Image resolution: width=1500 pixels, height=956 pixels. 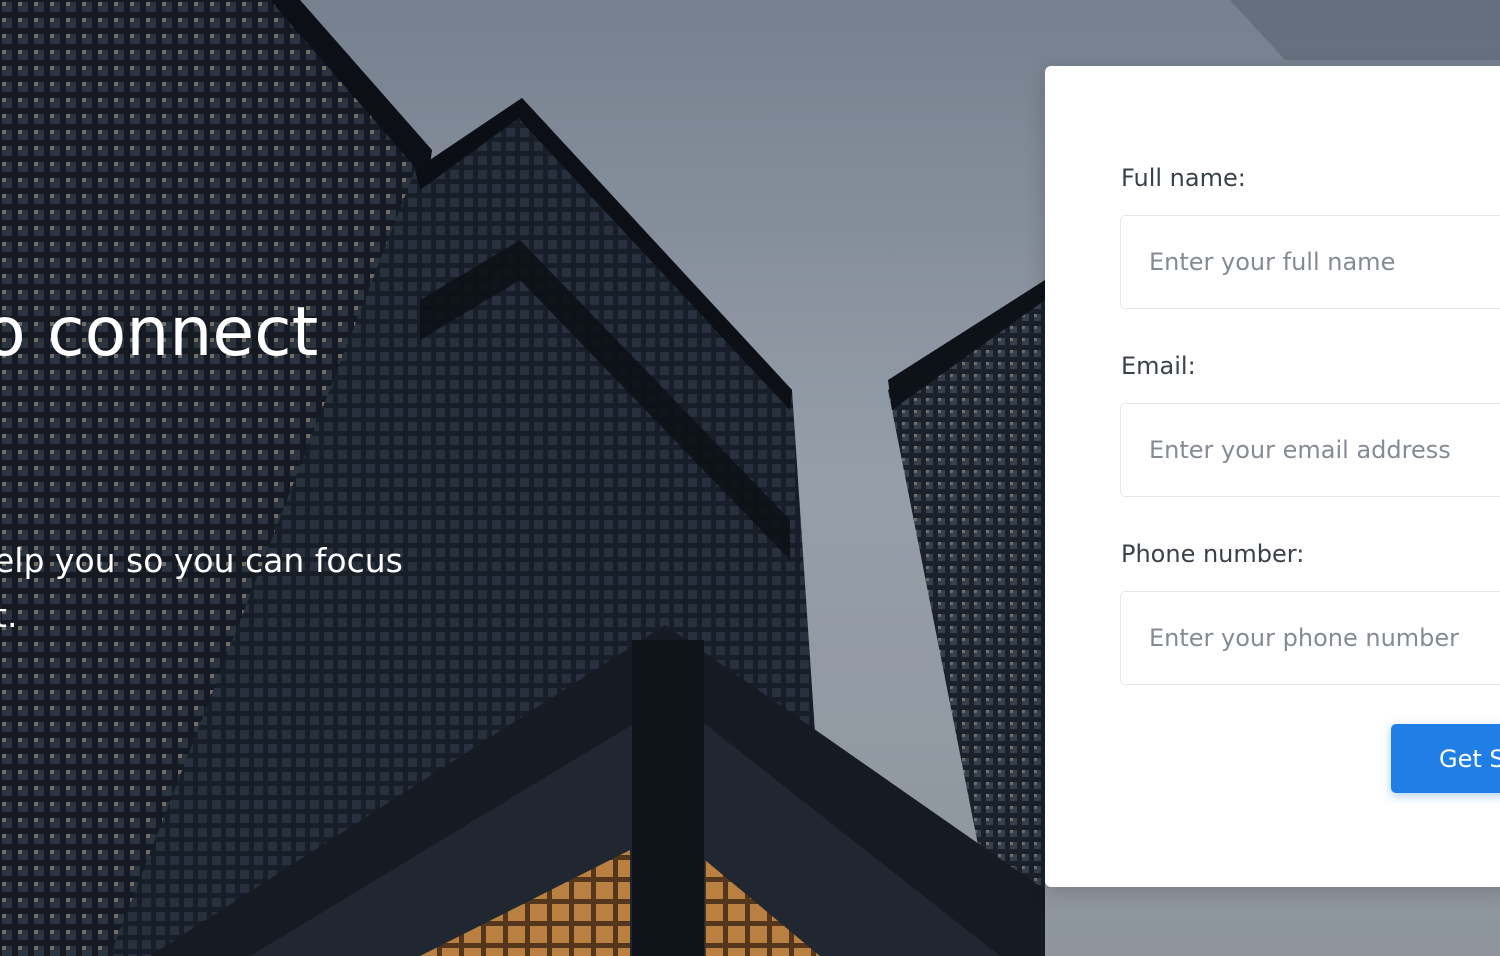 I want to click on full-name-label: Full name:, so click(x=1183, y=178).